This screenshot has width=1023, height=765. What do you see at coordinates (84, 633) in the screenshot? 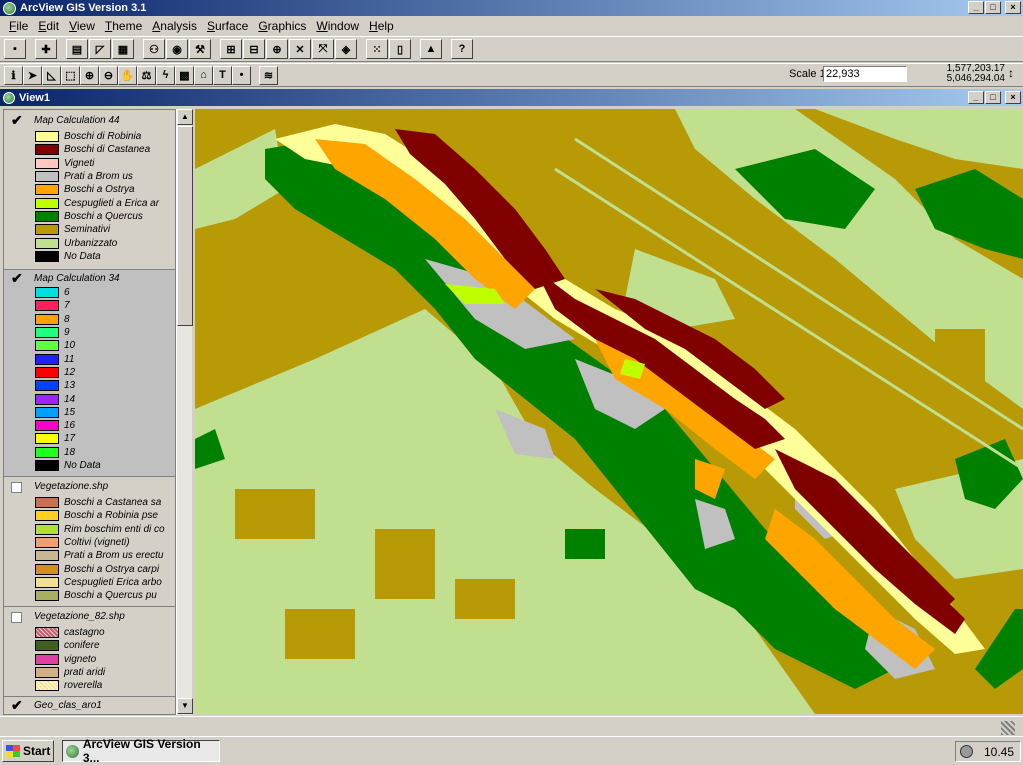
I see `legend-label: castagno` at bounding box center [84, 633].